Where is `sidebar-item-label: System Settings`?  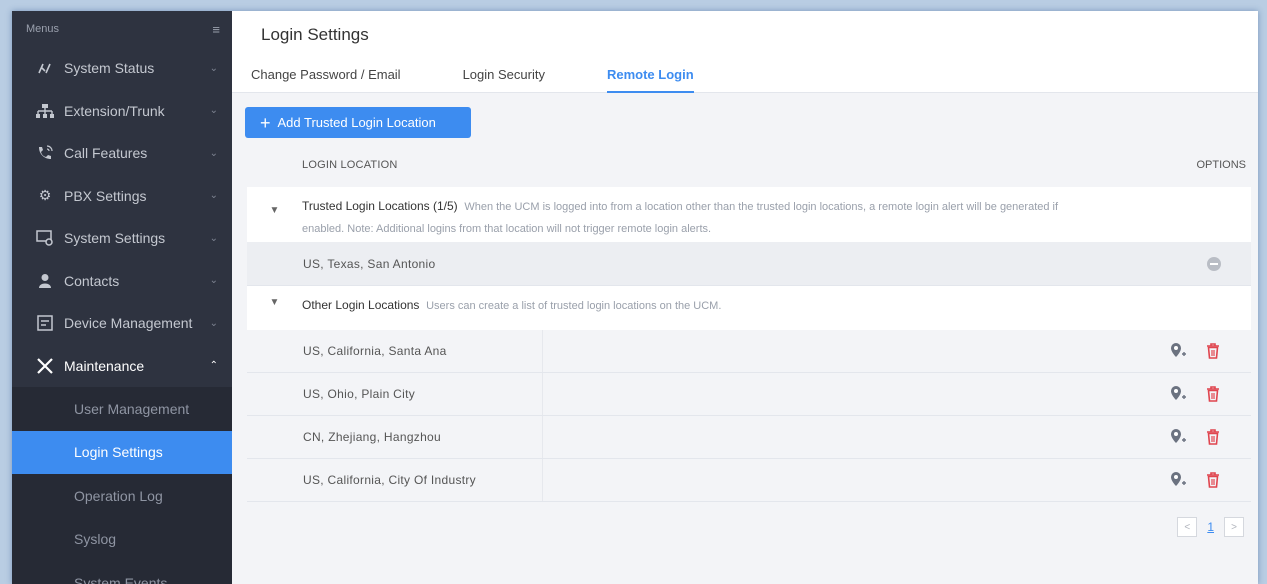 sidebar-item-label: System Settings is located at coordinates (115, 238).